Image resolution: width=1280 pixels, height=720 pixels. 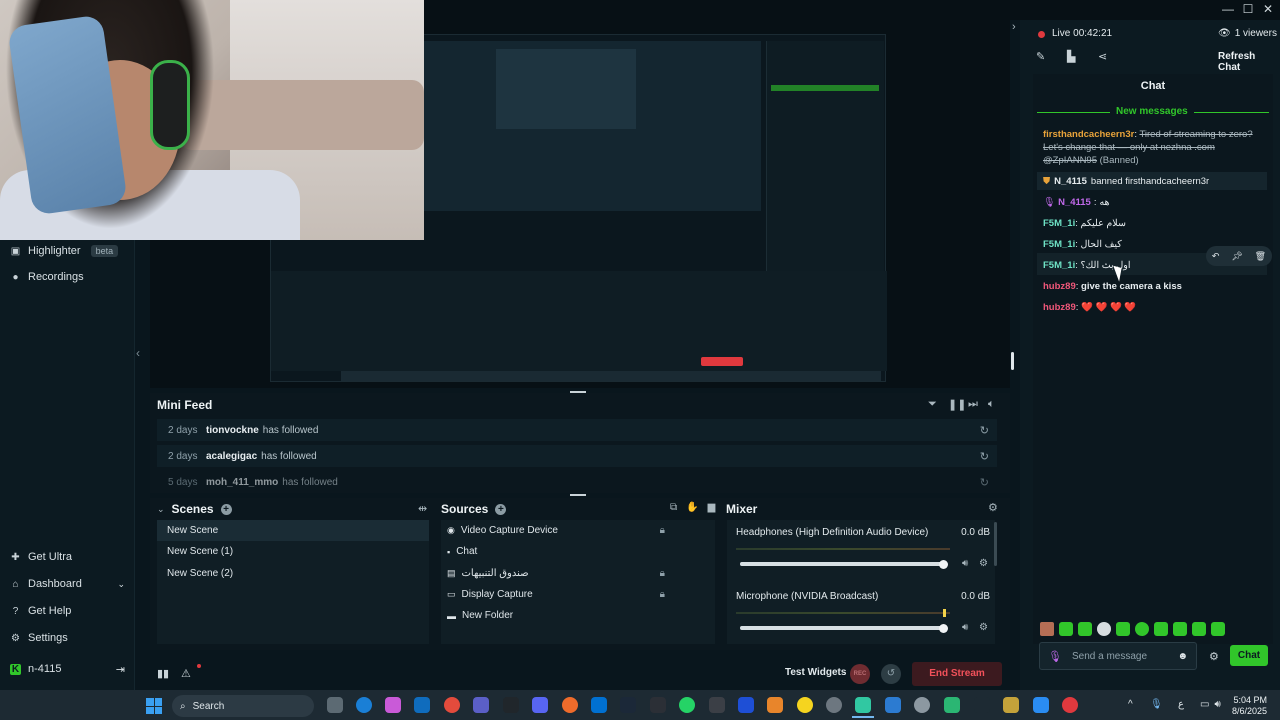 I want to click on discord-icon, so click(x=540, y=705).